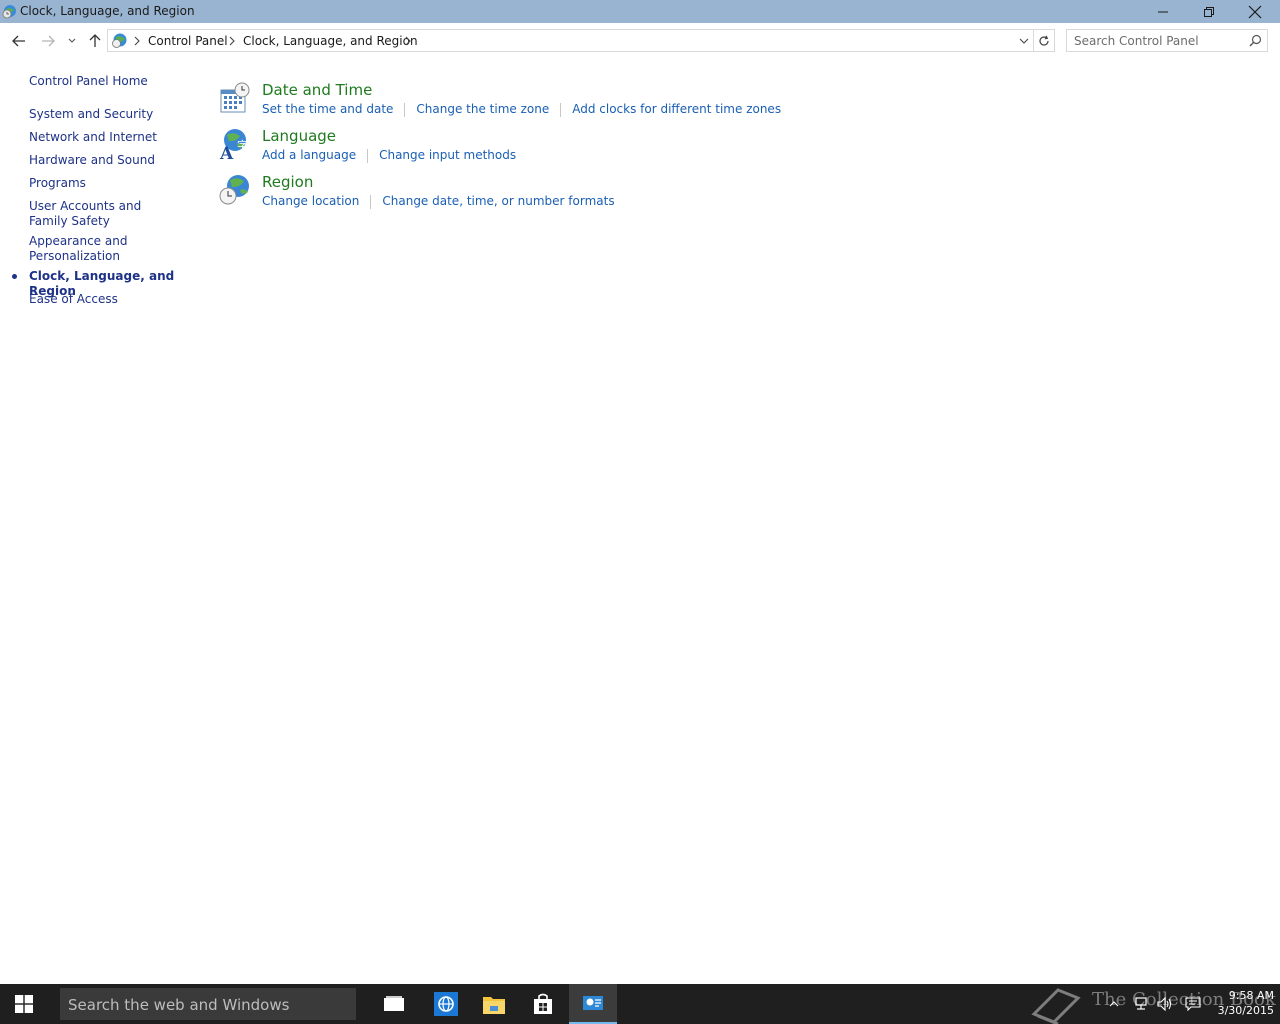 This screenshot has height=1024, width=1280. I want to click on network-tray-button, so click(1141, 1004).